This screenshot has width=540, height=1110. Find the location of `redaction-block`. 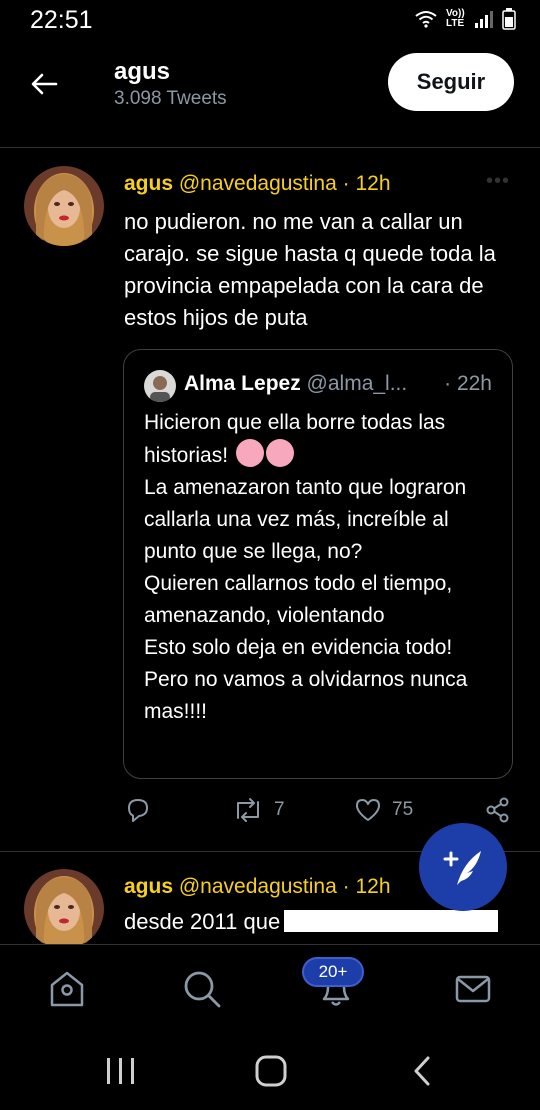

redaction-block is located at coordinates (391, 921).